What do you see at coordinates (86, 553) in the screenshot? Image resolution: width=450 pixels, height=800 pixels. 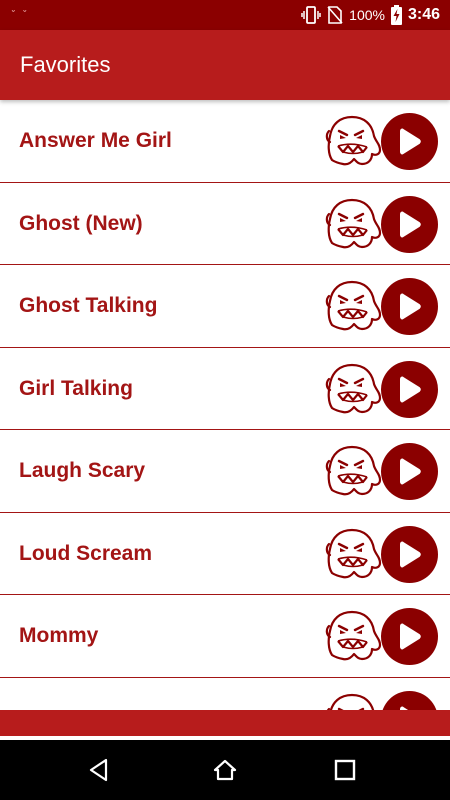 I see `sound-title: Loud Scream` at bounding box center [86, 553].